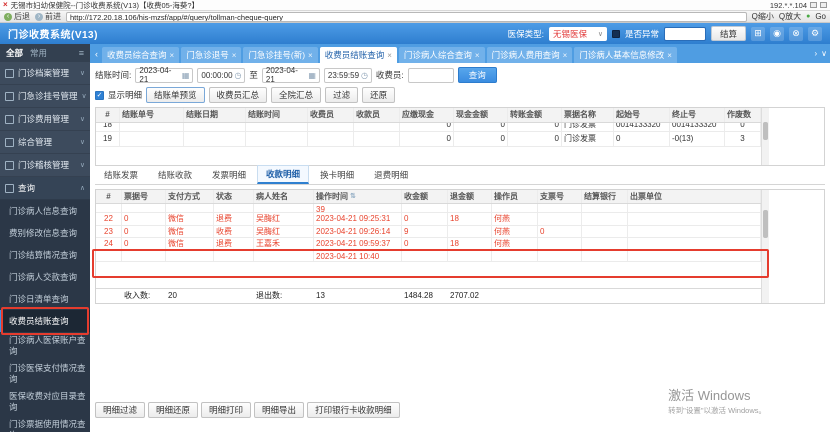 The width and height of the screenshot is (830, 432). What do you see at coordinates (17, 16) in the screenshot?
I see `back-button: ‹ 后退` at bounding box center [17, 16].